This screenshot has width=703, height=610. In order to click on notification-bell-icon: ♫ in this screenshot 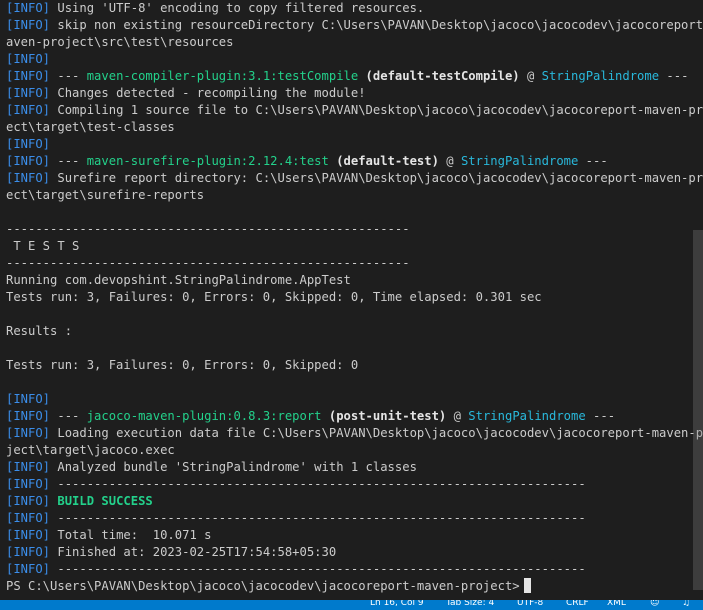, I will do `click(686, 604)`.